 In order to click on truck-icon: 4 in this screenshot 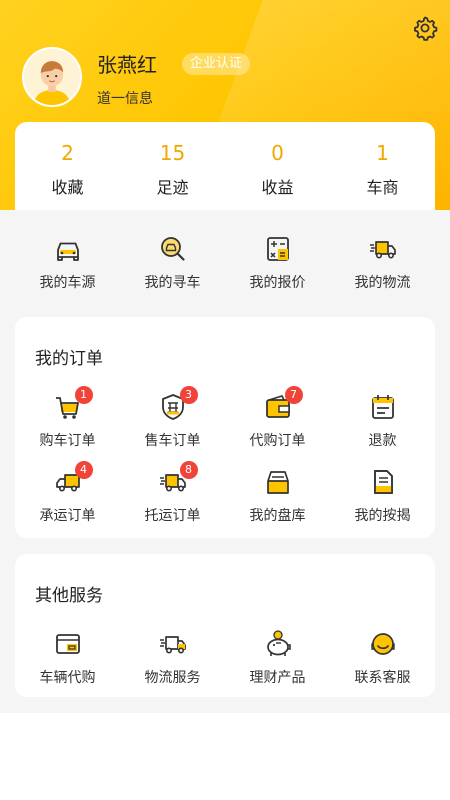, I will do `click(73, 479)`.